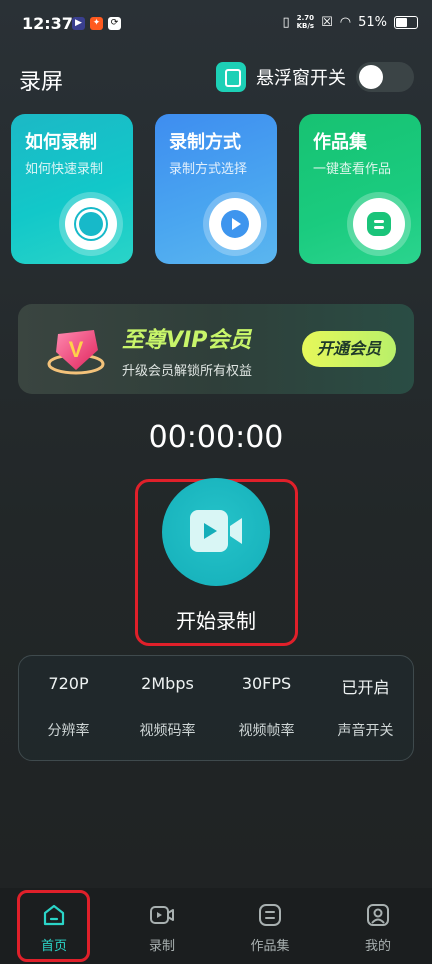  I want to click on notification-icons: ▶ ✦ ⟳, so click(96, 23).